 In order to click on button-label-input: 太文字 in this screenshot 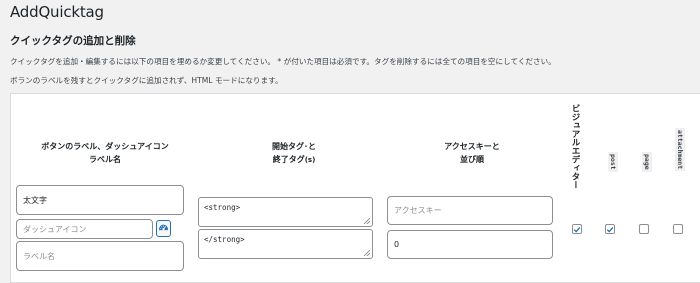, I will do `click(100, 200)`.